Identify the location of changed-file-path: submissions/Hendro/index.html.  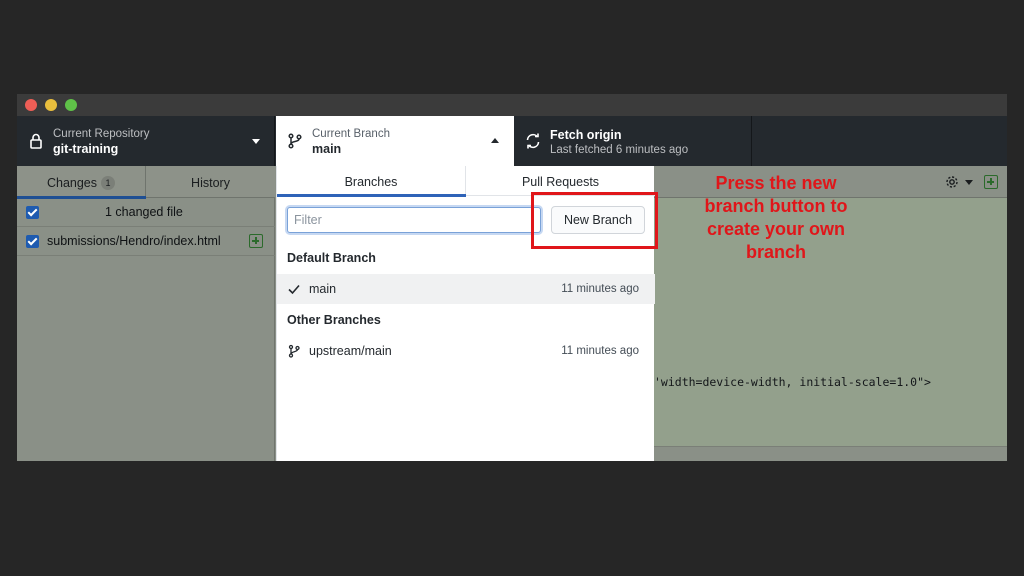
(134, 241).